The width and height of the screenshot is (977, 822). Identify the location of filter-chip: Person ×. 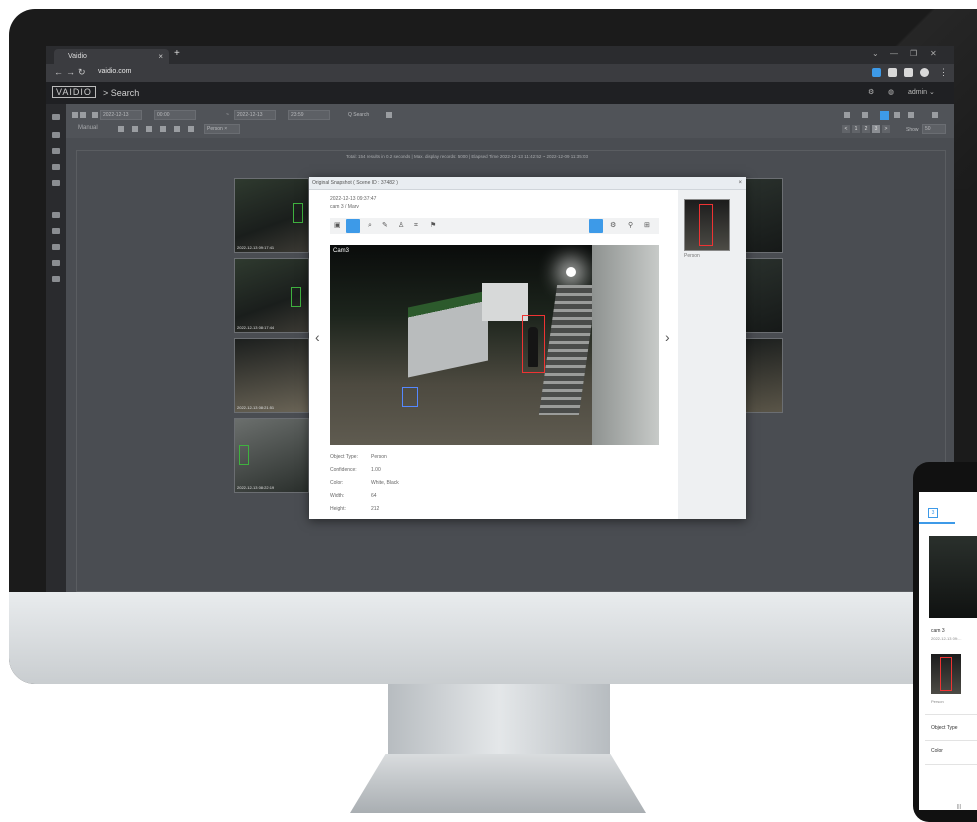
(222, 129).